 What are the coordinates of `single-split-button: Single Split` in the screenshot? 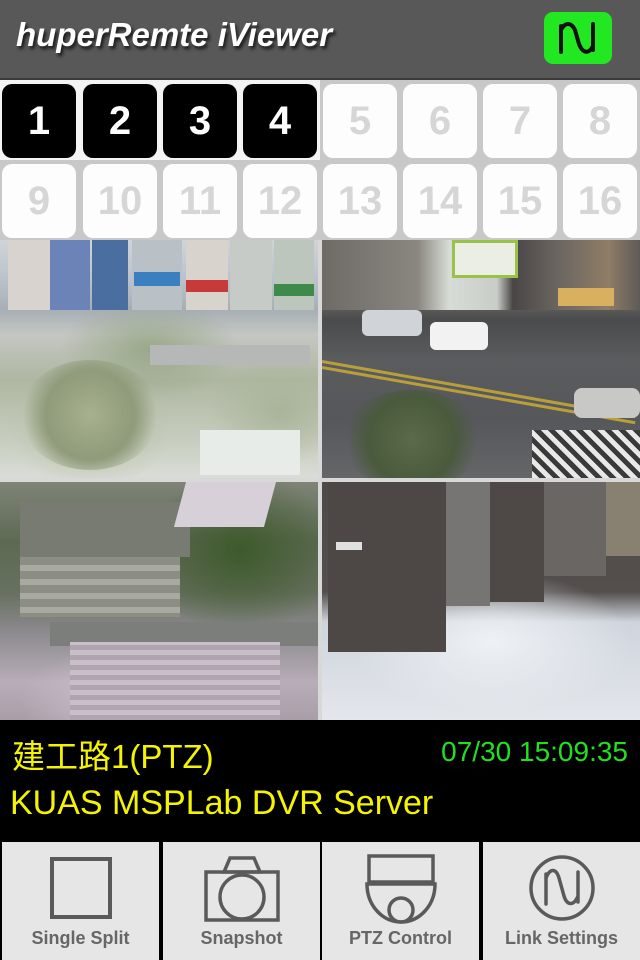 It's located at (80, 901).